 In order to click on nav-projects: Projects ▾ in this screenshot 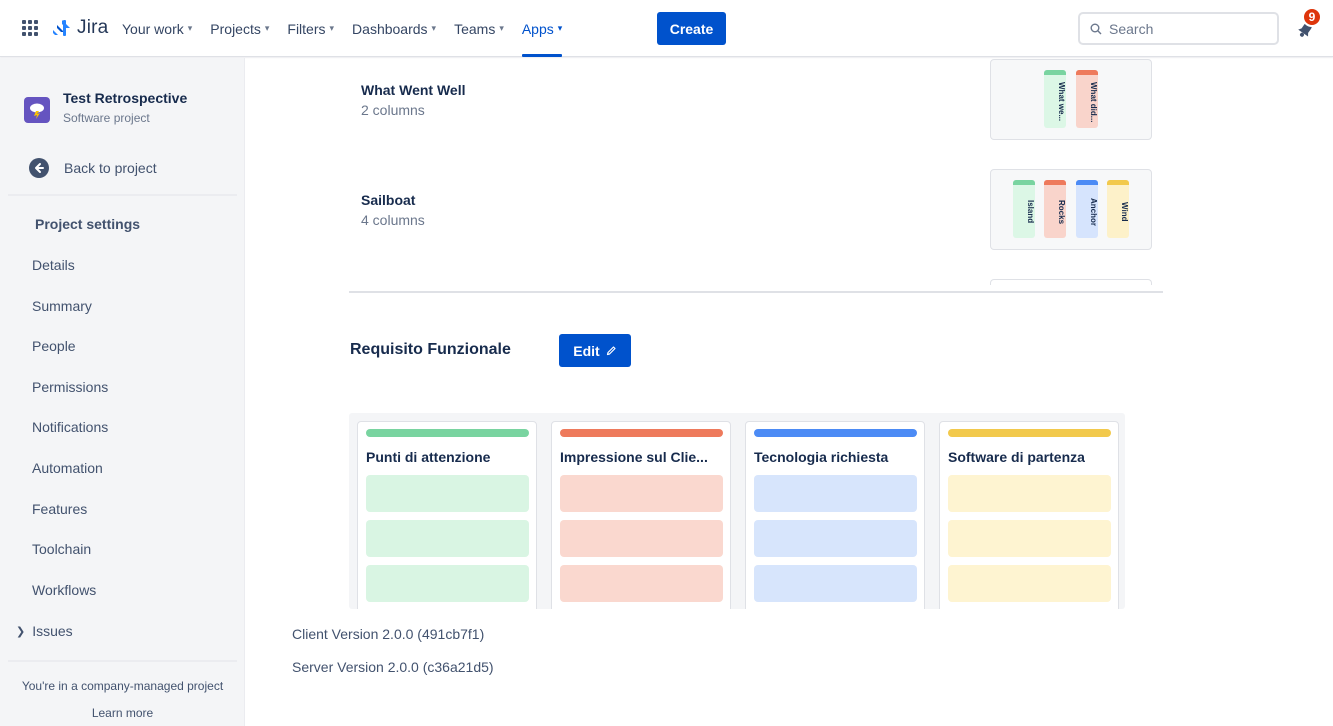, I will do `click(239, 28)`.